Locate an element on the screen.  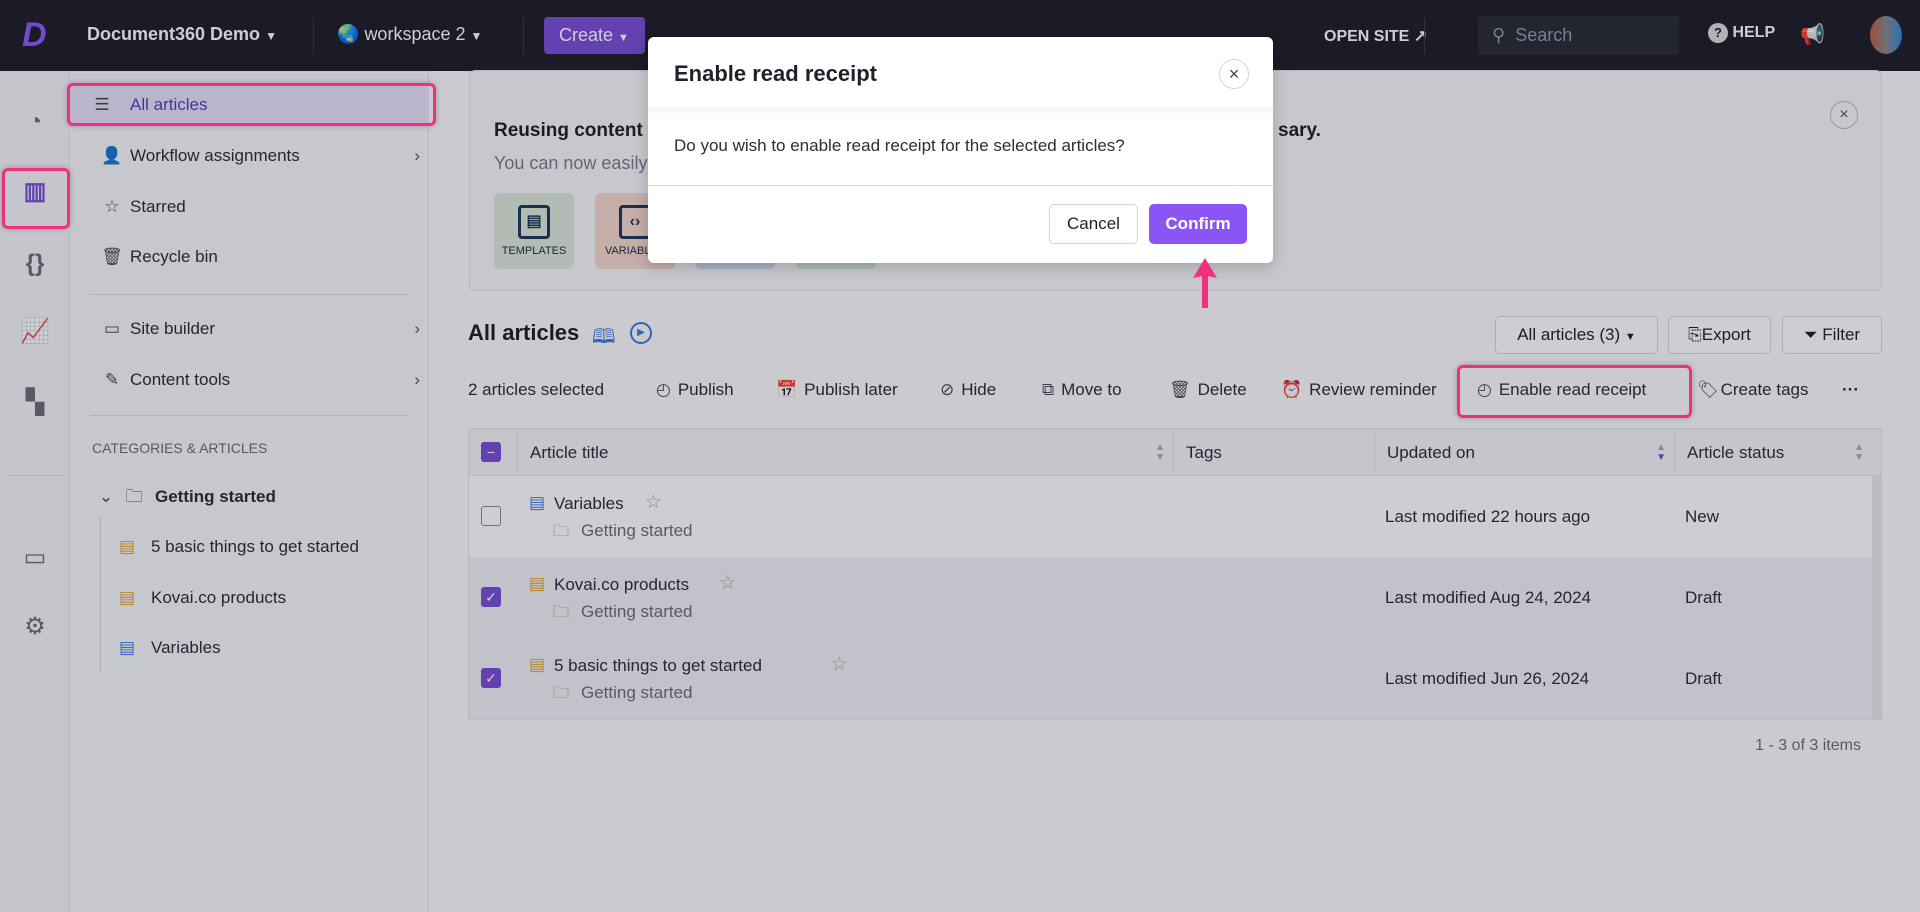
dialog-close-button: × is located at coordinates (1234, 74).